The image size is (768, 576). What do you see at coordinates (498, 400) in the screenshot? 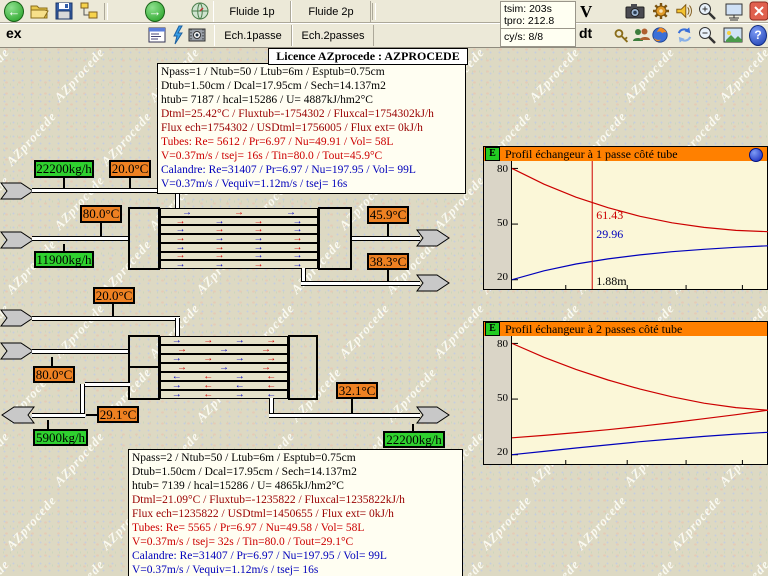
I see `chart2-y-axis: 80 50 20` at bounding box center [498, 400].